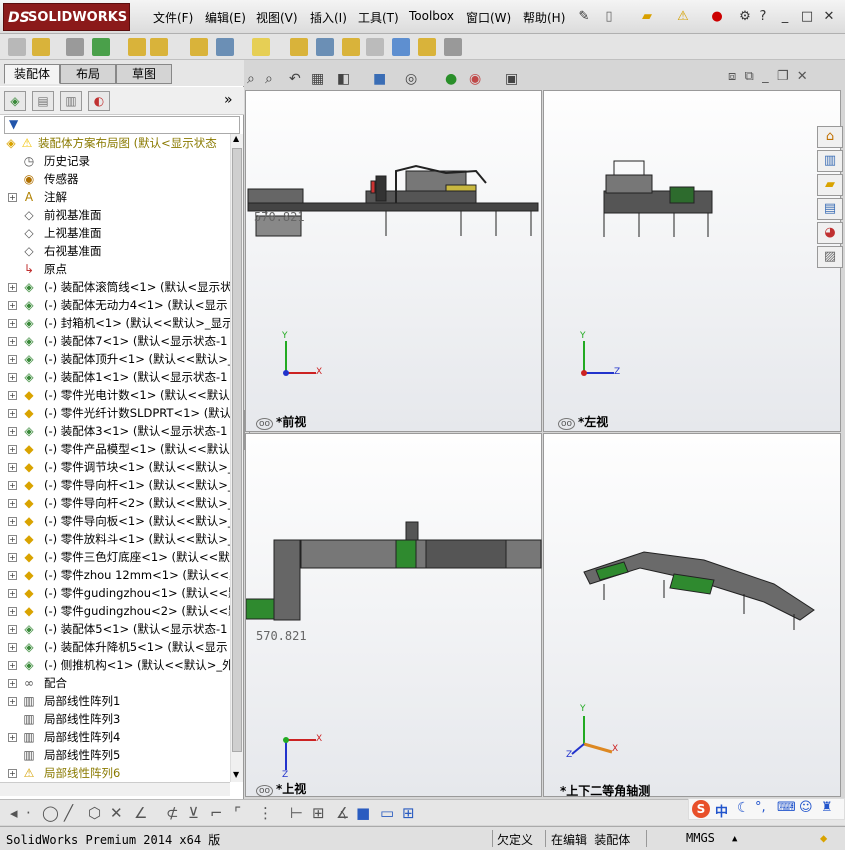  Describe the element at coordinates (295, 79) in the screenshot. I see `previous-view-icon: ↶` at that location.